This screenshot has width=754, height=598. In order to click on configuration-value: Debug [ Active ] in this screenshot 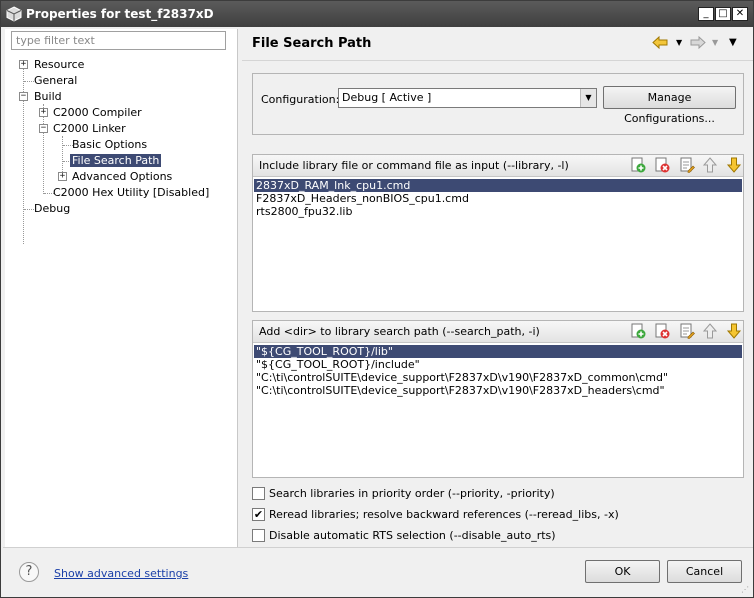, I will do `click(387, 97)`.